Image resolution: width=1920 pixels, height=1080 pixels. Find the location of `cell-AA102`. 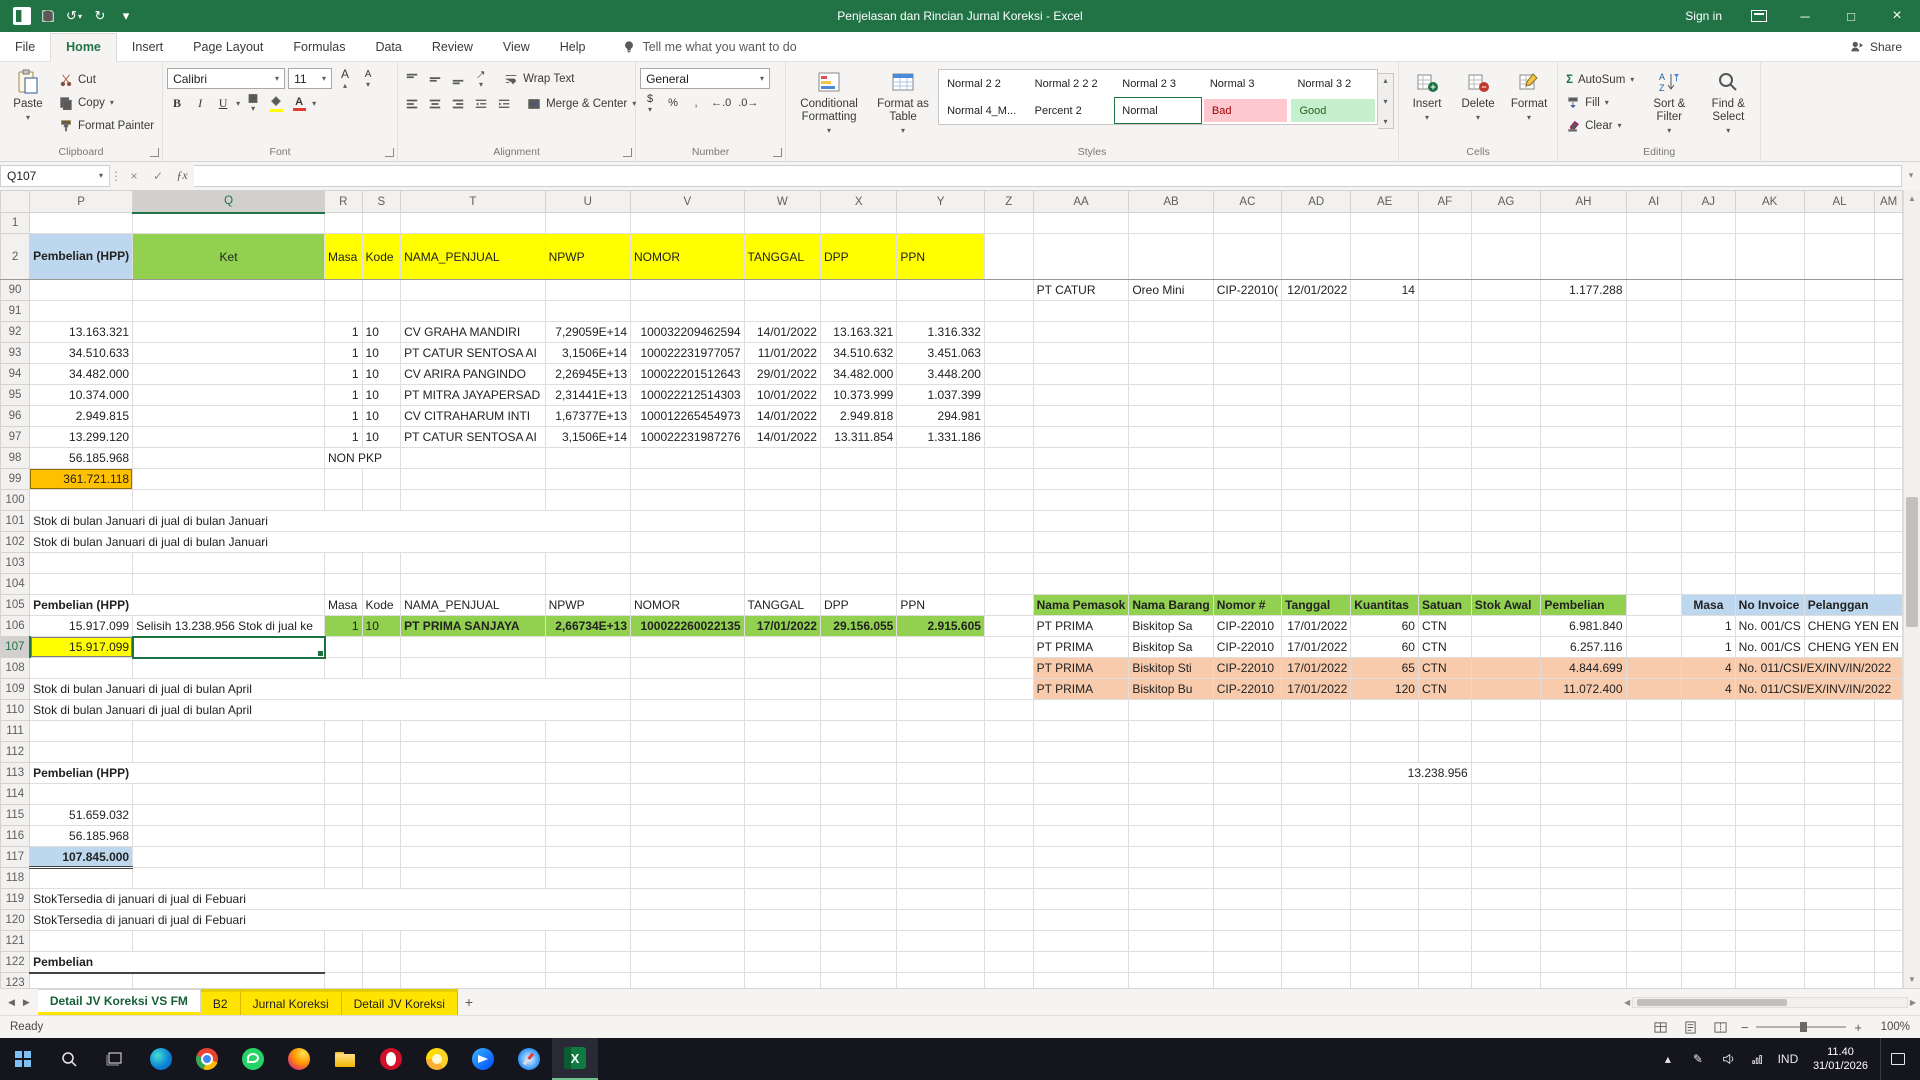

cell-AA102 is located at coordinates (1081, 542).